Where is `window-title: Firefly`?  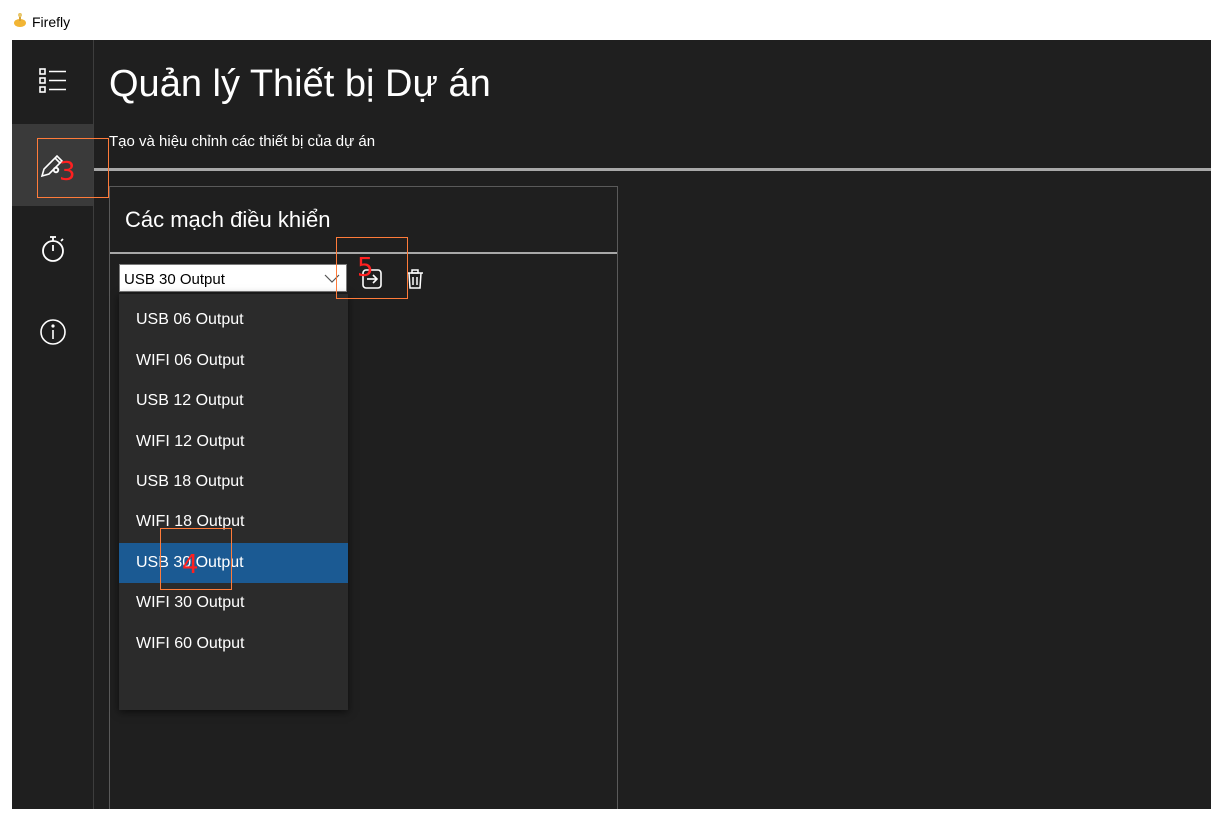
window-title: Firefly is located at coordinates (51, 22).